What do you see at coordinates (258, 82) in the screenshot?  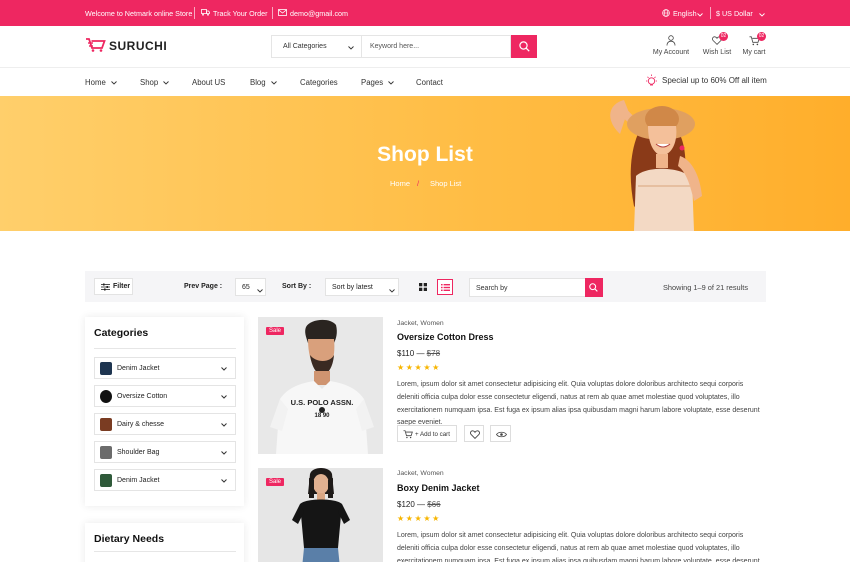 I see `nav-label: Blog` at bounding box center [258, 82].